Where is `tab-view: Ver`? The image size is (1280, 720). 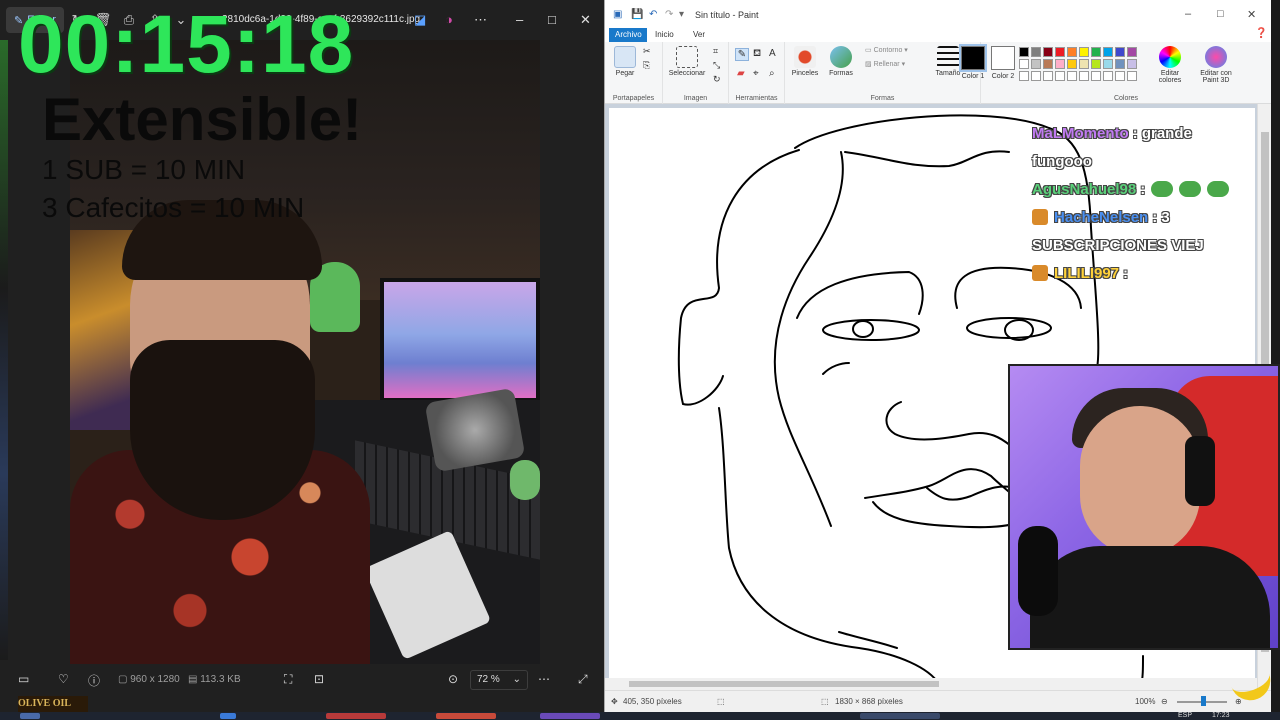 tab-view: Ver is located at coordinates (699, 34).